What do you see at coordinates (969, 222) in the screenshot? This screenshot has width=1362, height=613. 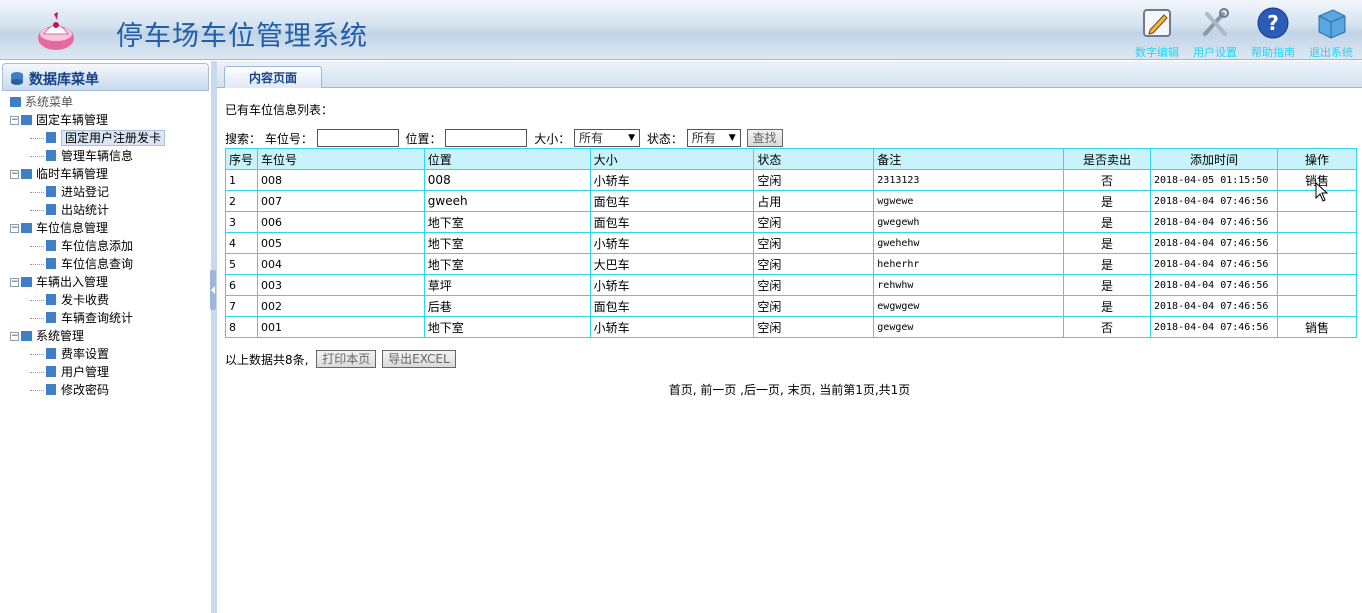 I see `cell-remark: gwegewh` at bounding box center [969, 222].